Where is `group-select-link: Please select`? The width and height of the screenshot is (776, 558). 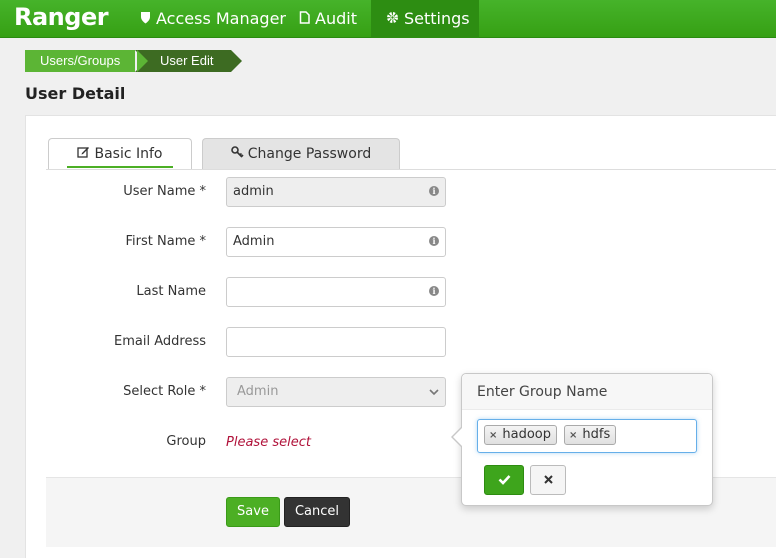 group-select-link: Please select is located at coordinates (268, 442).